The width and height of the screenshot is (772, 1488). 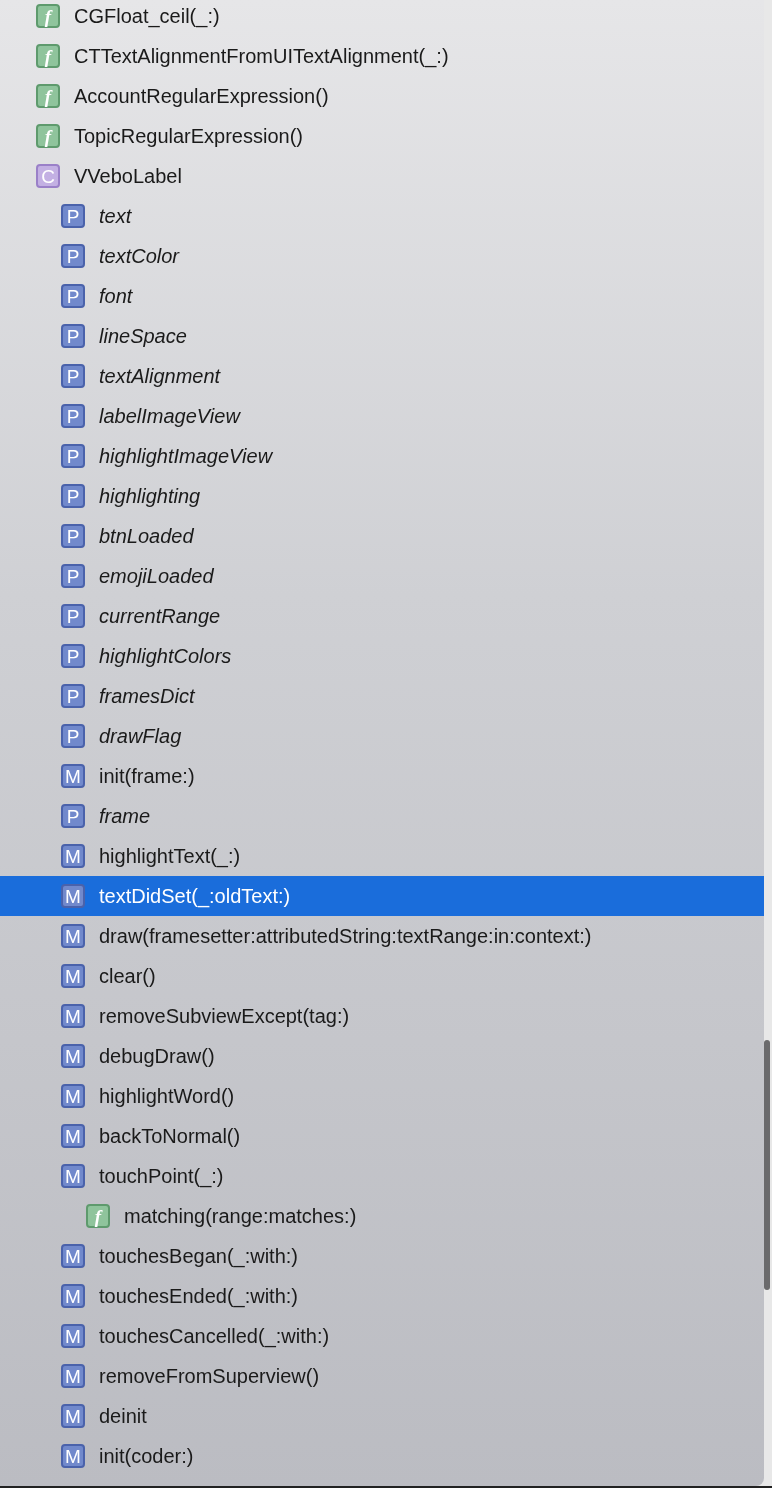 I want to click on symbol-name: highlighting, so click(x=150, y=496).